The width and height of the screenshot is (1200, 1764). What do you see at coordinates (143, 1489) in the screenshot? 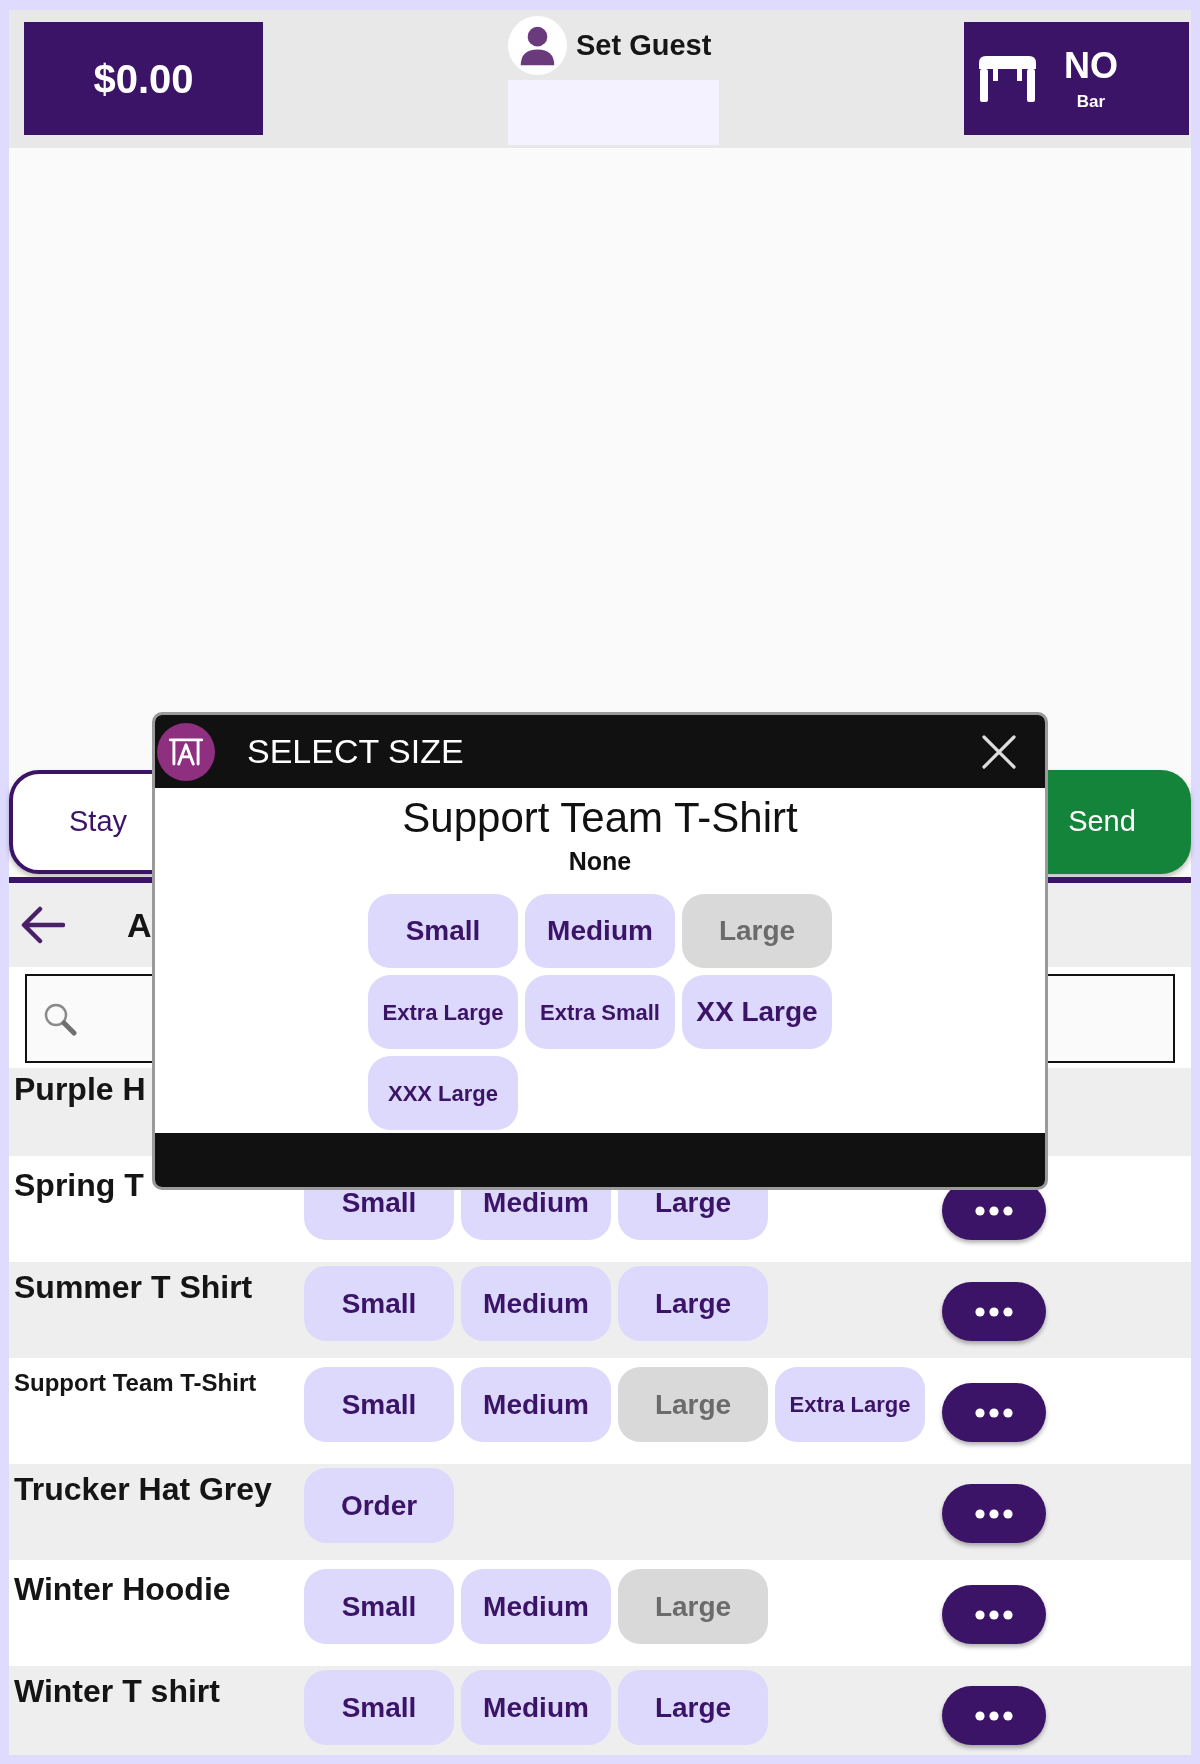
I see `item-name: Trucker Hat Grey` at bounding box center [143, 1489].